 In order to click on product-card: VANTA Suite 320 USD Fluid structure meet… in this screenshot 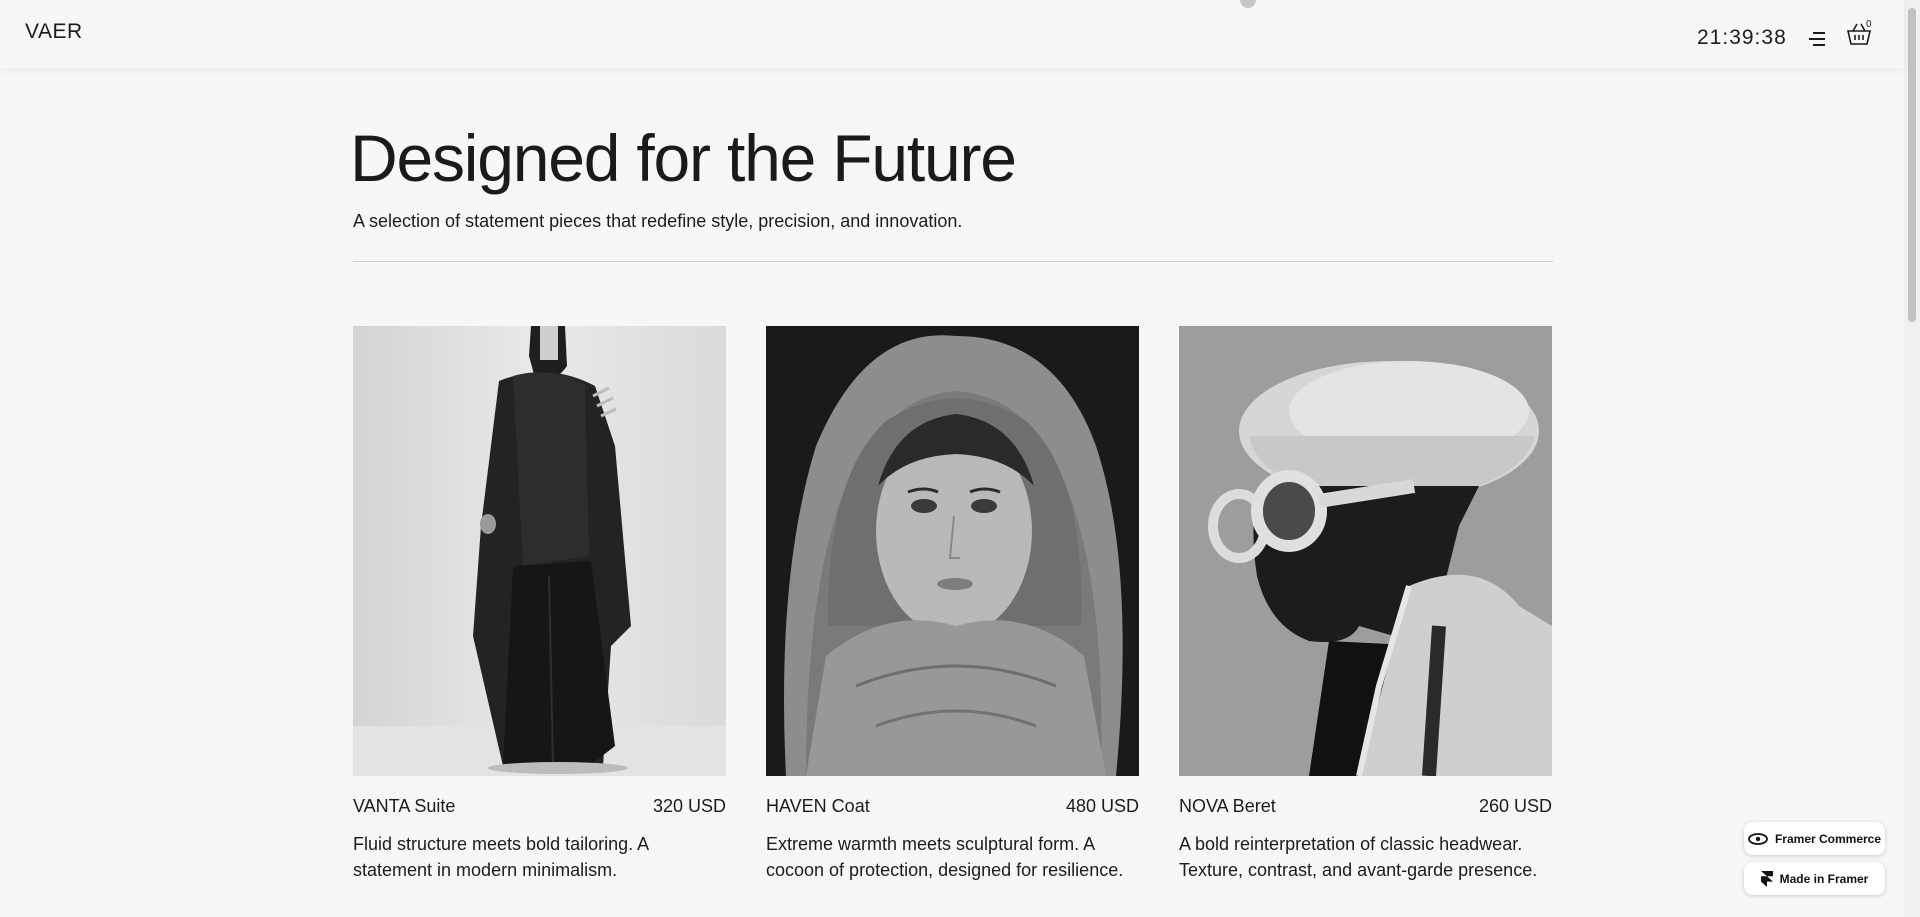, I will do `click(539, 604)`.